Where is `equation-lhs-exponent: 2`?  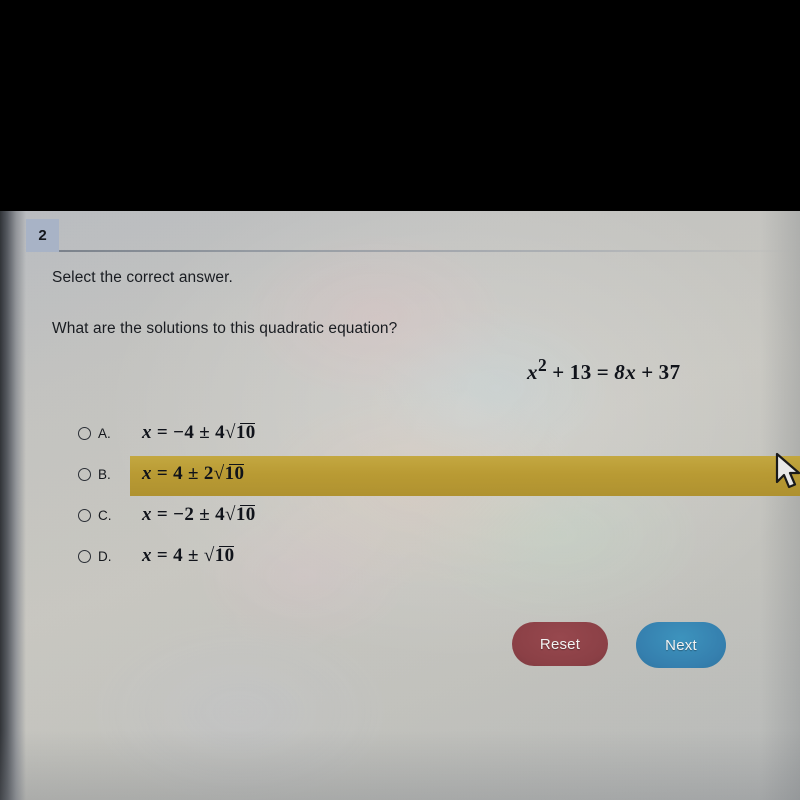 equation-lhs-exponent: 2 is located at coordinates (543, 365).